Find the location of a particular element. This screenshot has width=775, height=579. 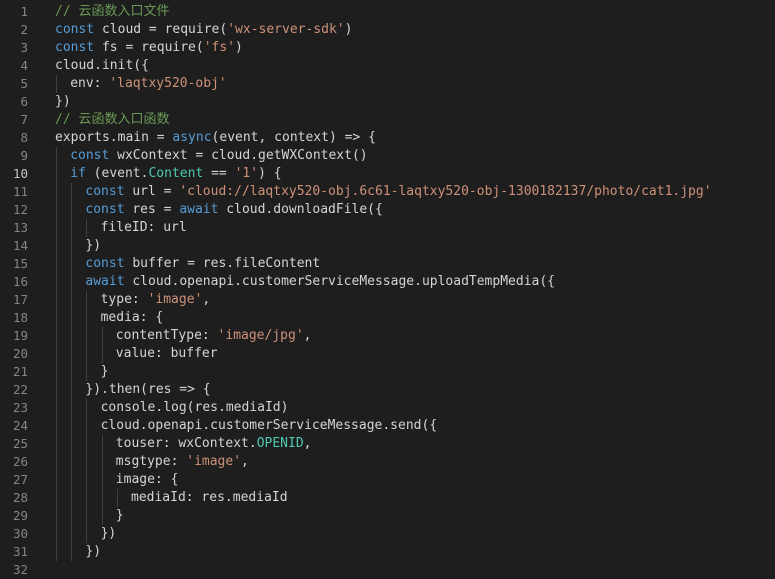

code-token: await is located at coordinates (199, 209).